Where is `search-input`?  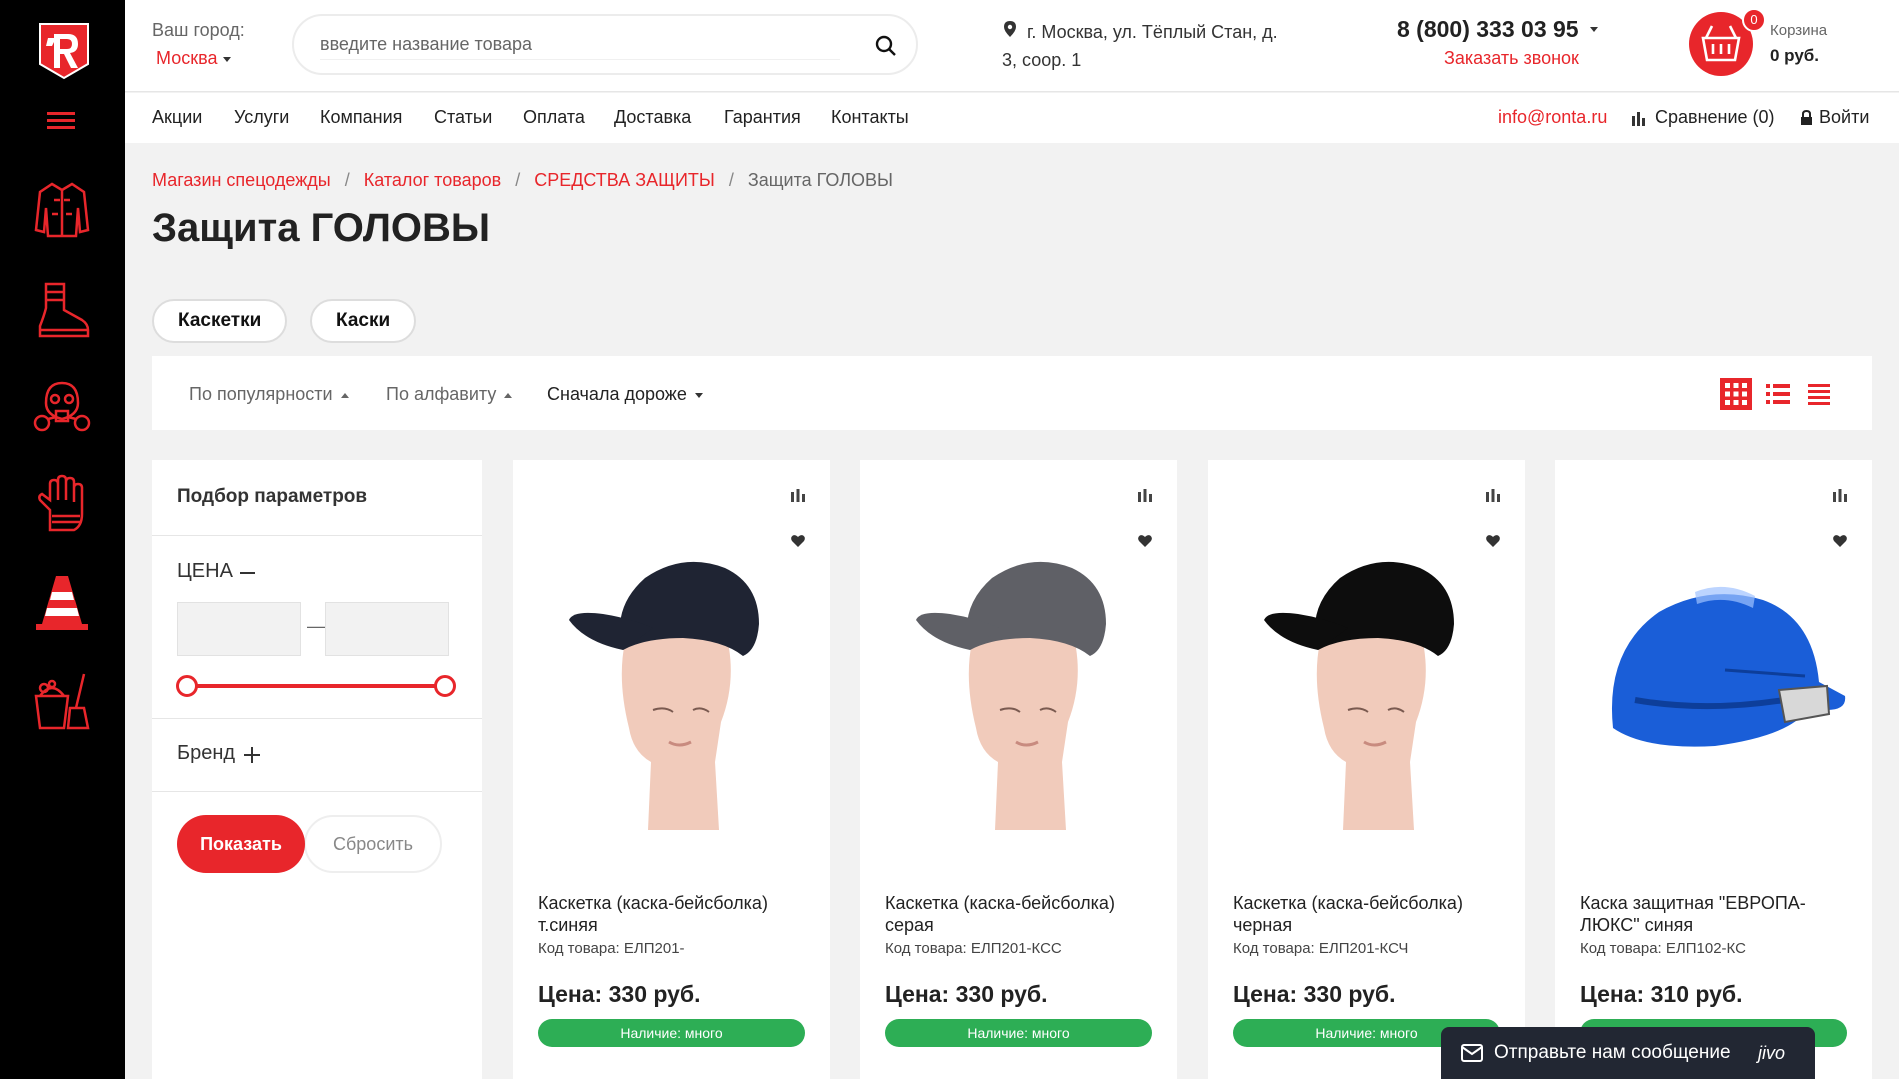
search-input is located at coordinates (580, 45).